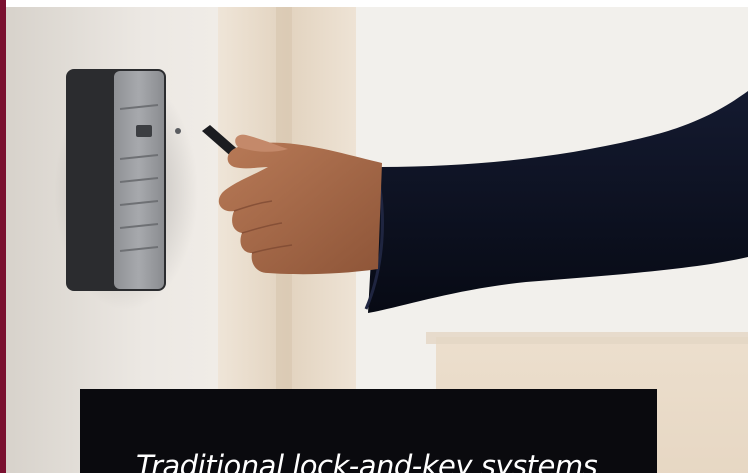 This screenshot has width=748, height=473. I want to click on caption-box: Traditional lock-and-key systems, so click(368, 431).